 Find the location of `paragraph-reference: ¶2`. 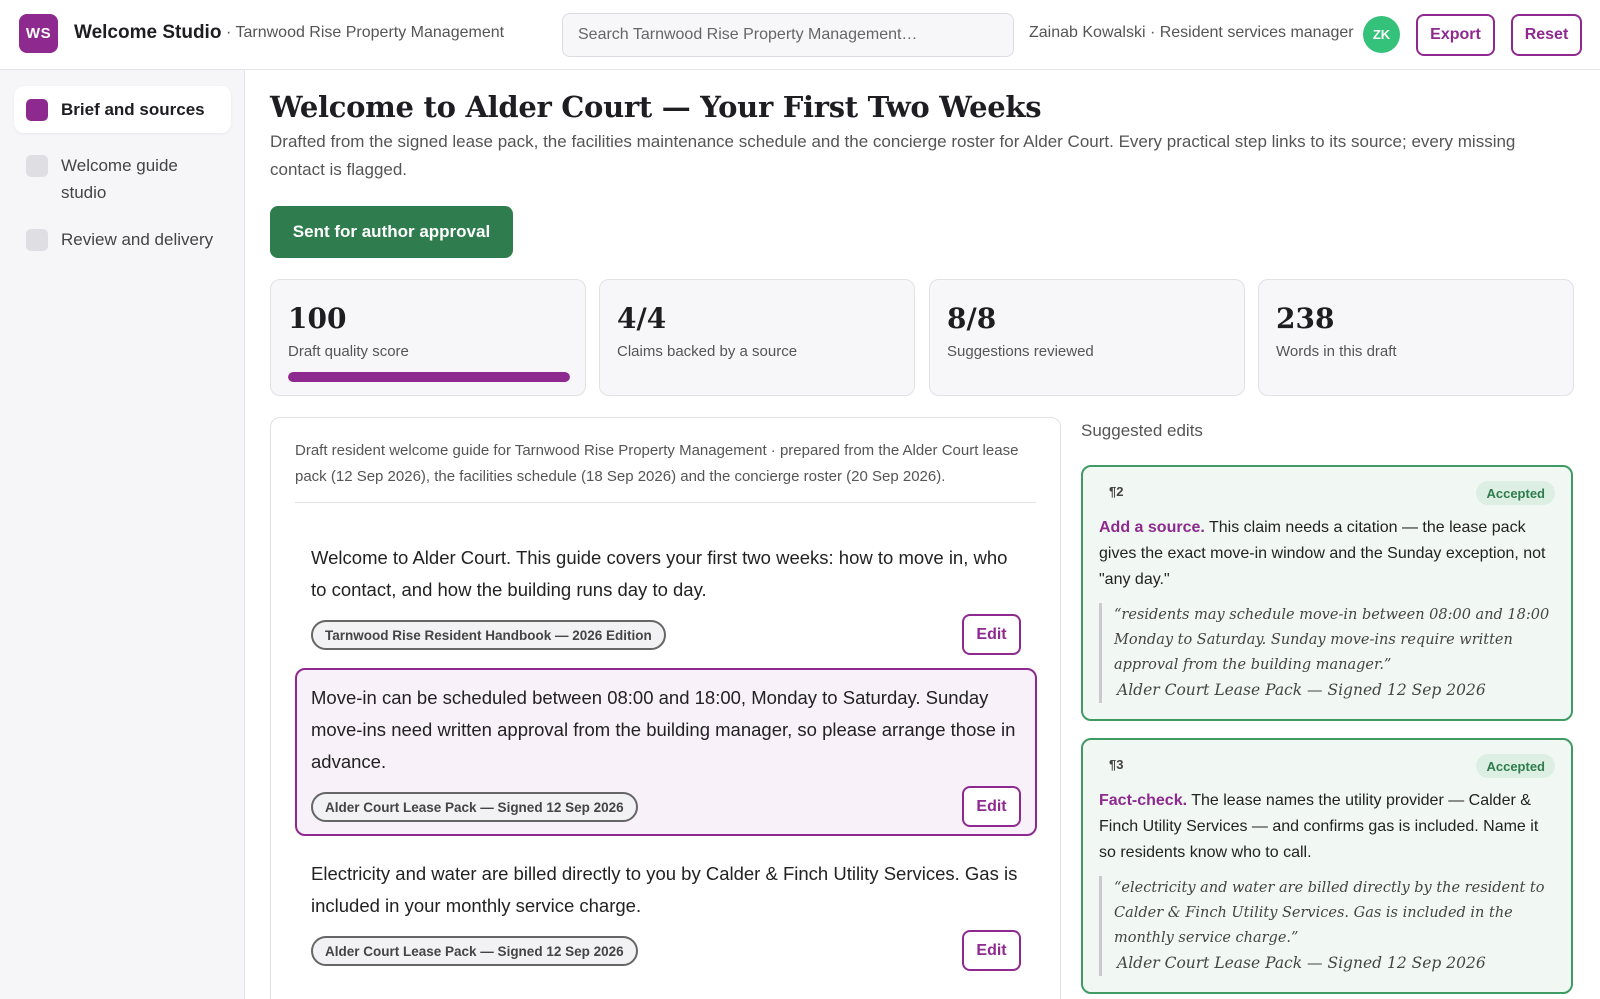

paragraph-reference: ¶2 is located at coordinates (1116, 491).